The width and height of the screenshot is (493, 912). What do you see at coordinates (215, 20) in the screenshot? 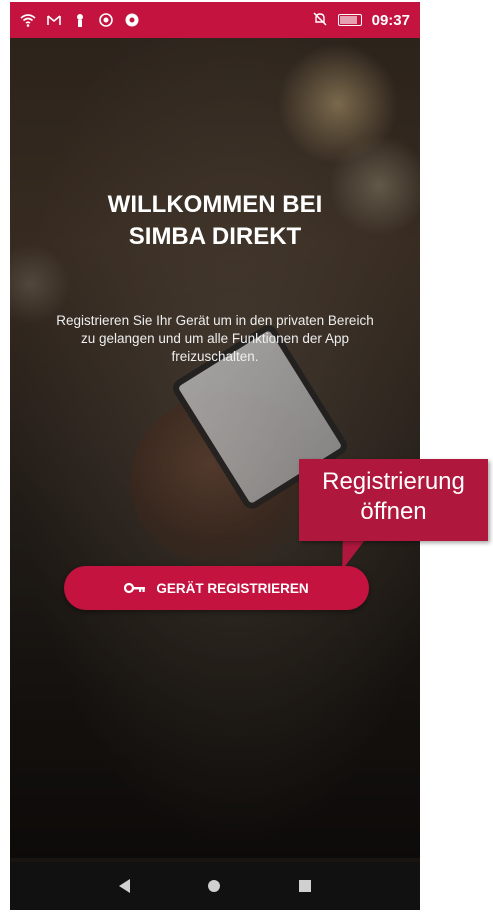
I see `status-bar: 09:37` at bounding box center [215, 20].